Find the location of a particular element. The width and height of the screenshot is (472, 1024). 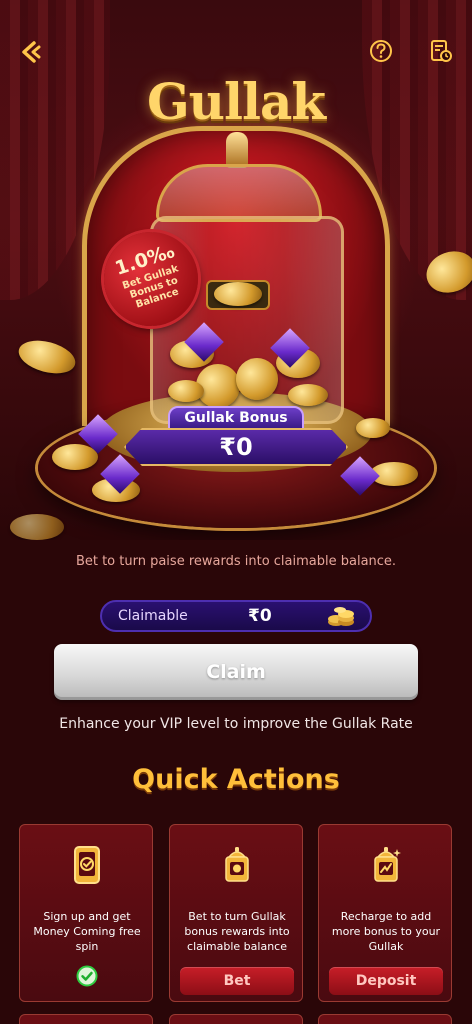

gullak-bonus-plate: Gullak Bonus ₹0 is located at coordinates (236, 436).